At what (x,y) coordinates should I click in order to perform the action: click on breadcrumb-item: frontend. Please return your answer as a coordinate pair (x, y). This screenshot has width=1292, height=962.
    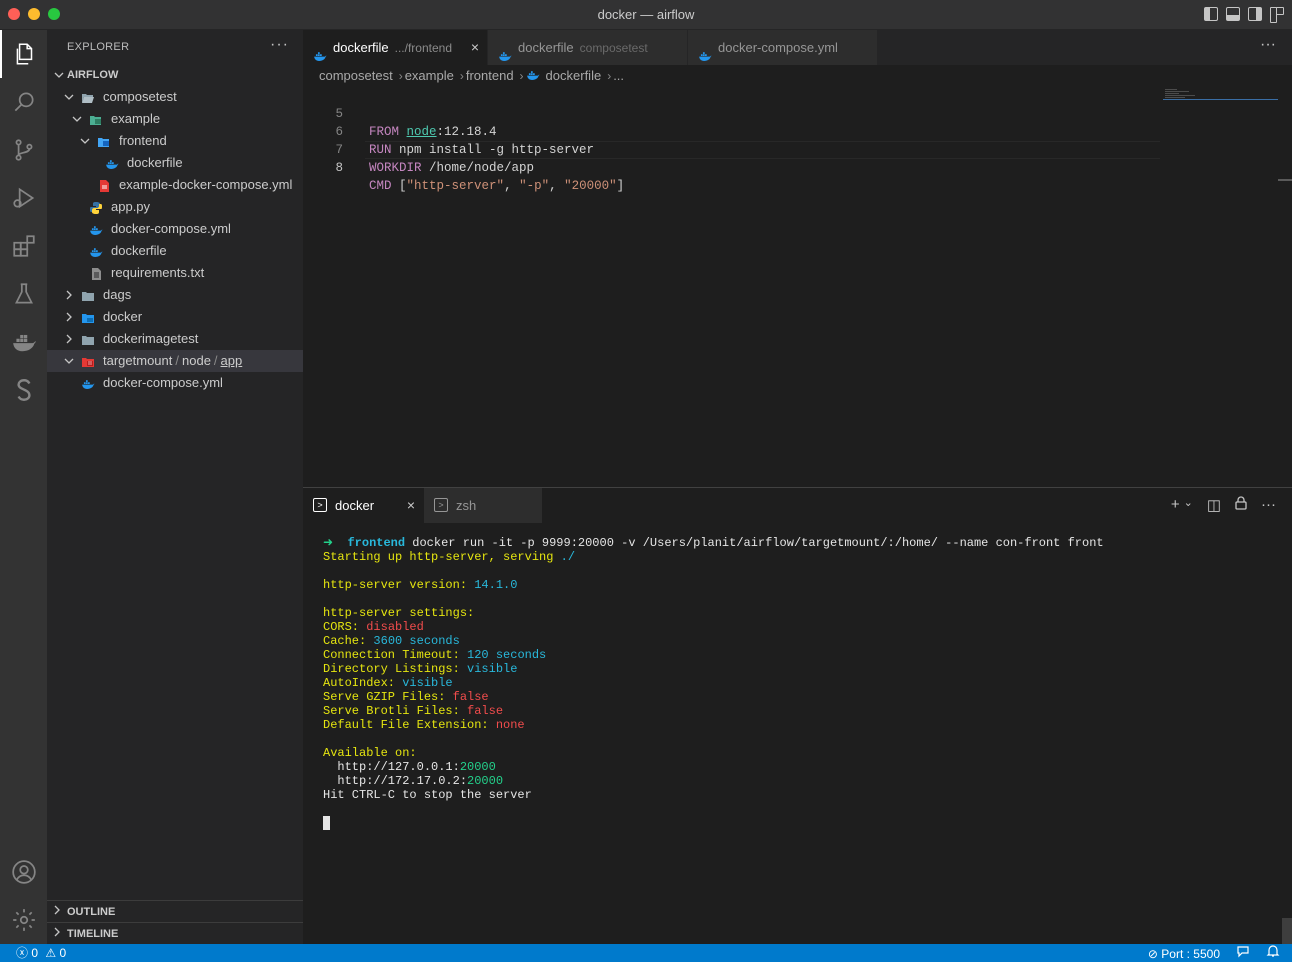
    Looking at the image, I should click on (490, 75).